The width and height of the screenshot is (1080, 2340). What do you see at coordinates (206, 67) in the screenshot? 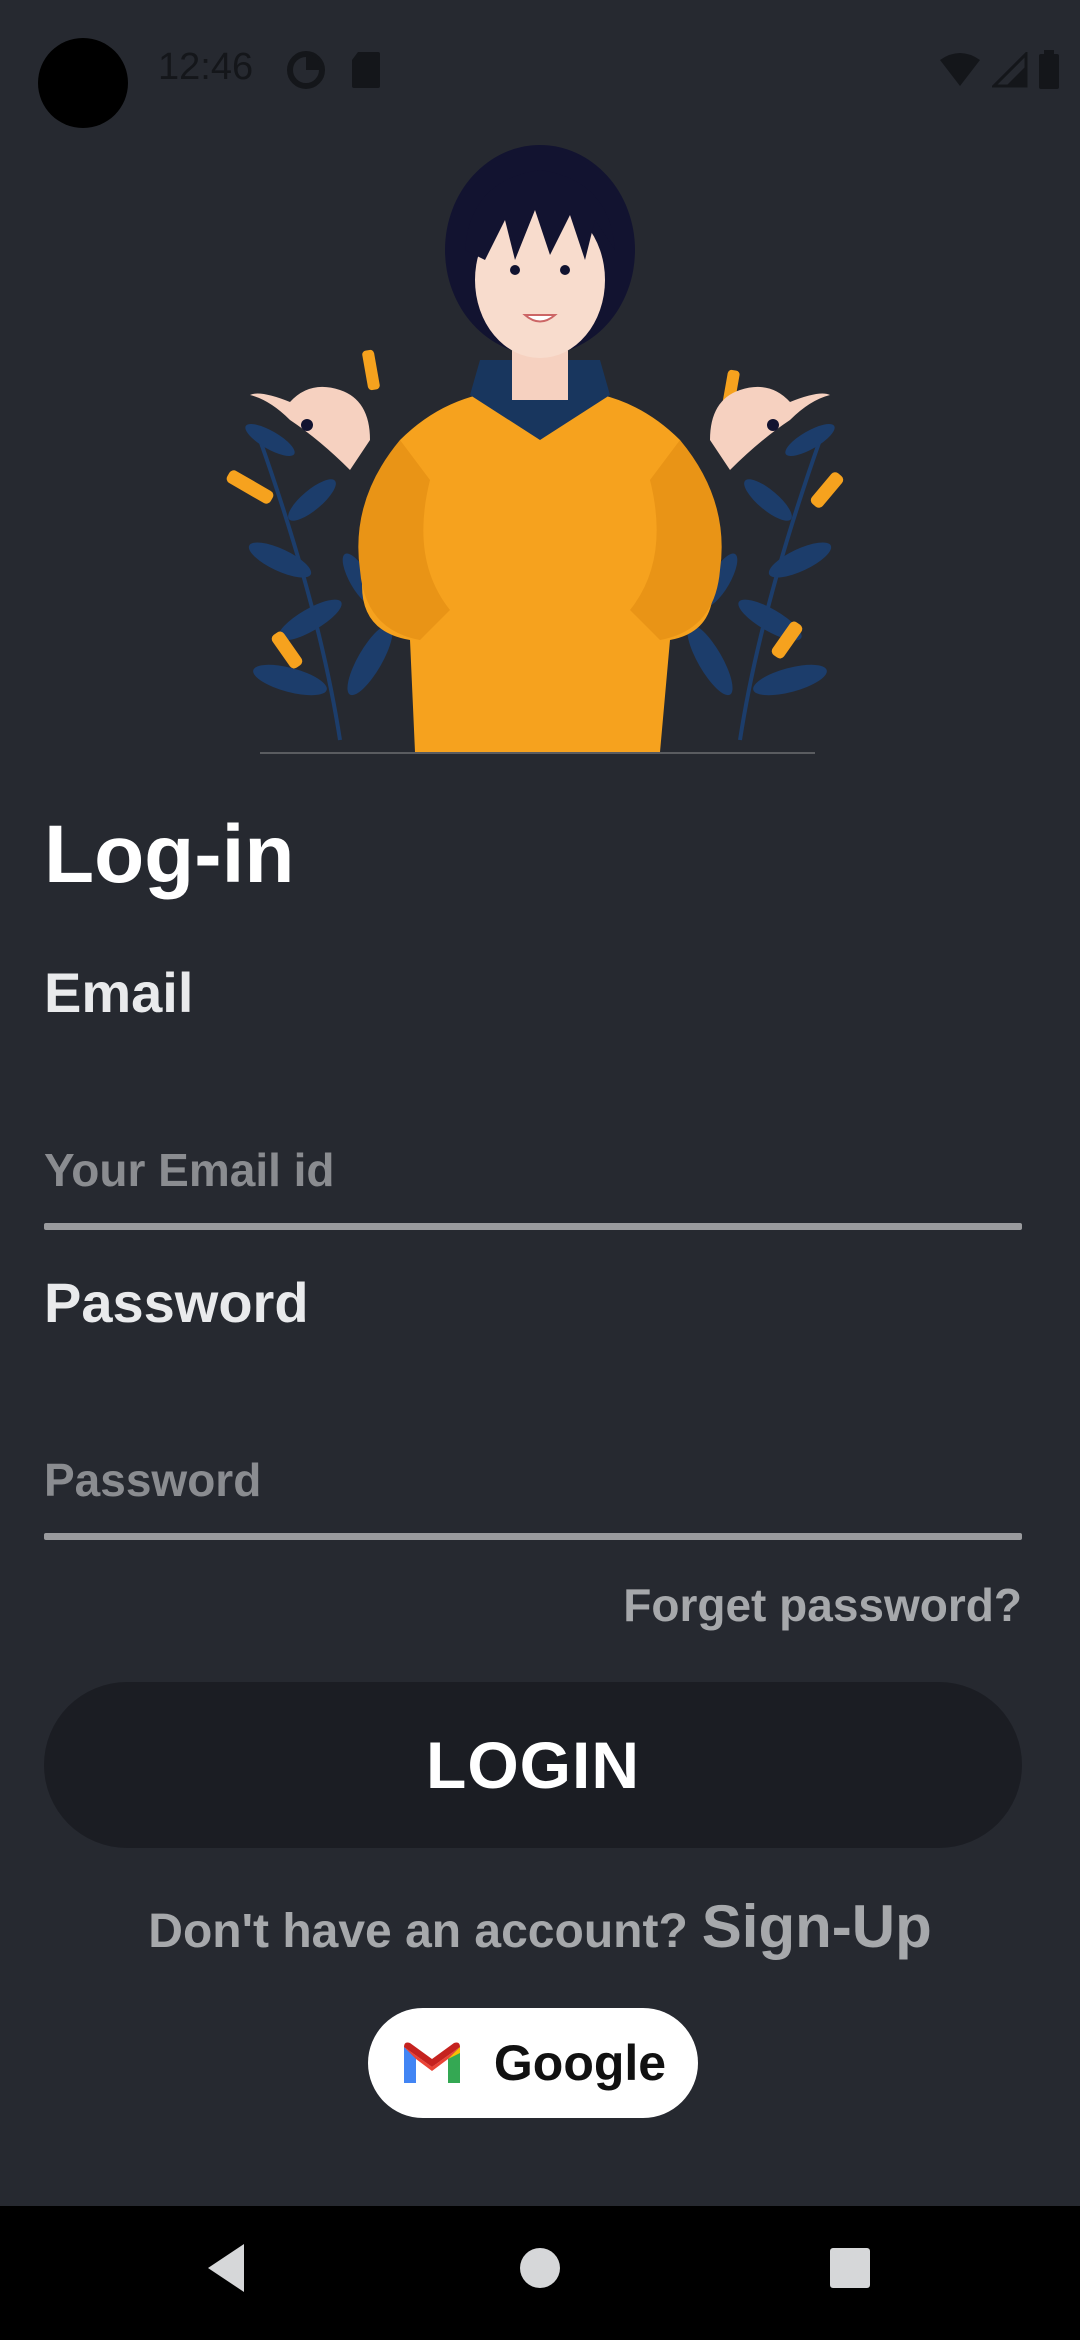
I see `status-time: 12:46` at bounding box center [206, 67].